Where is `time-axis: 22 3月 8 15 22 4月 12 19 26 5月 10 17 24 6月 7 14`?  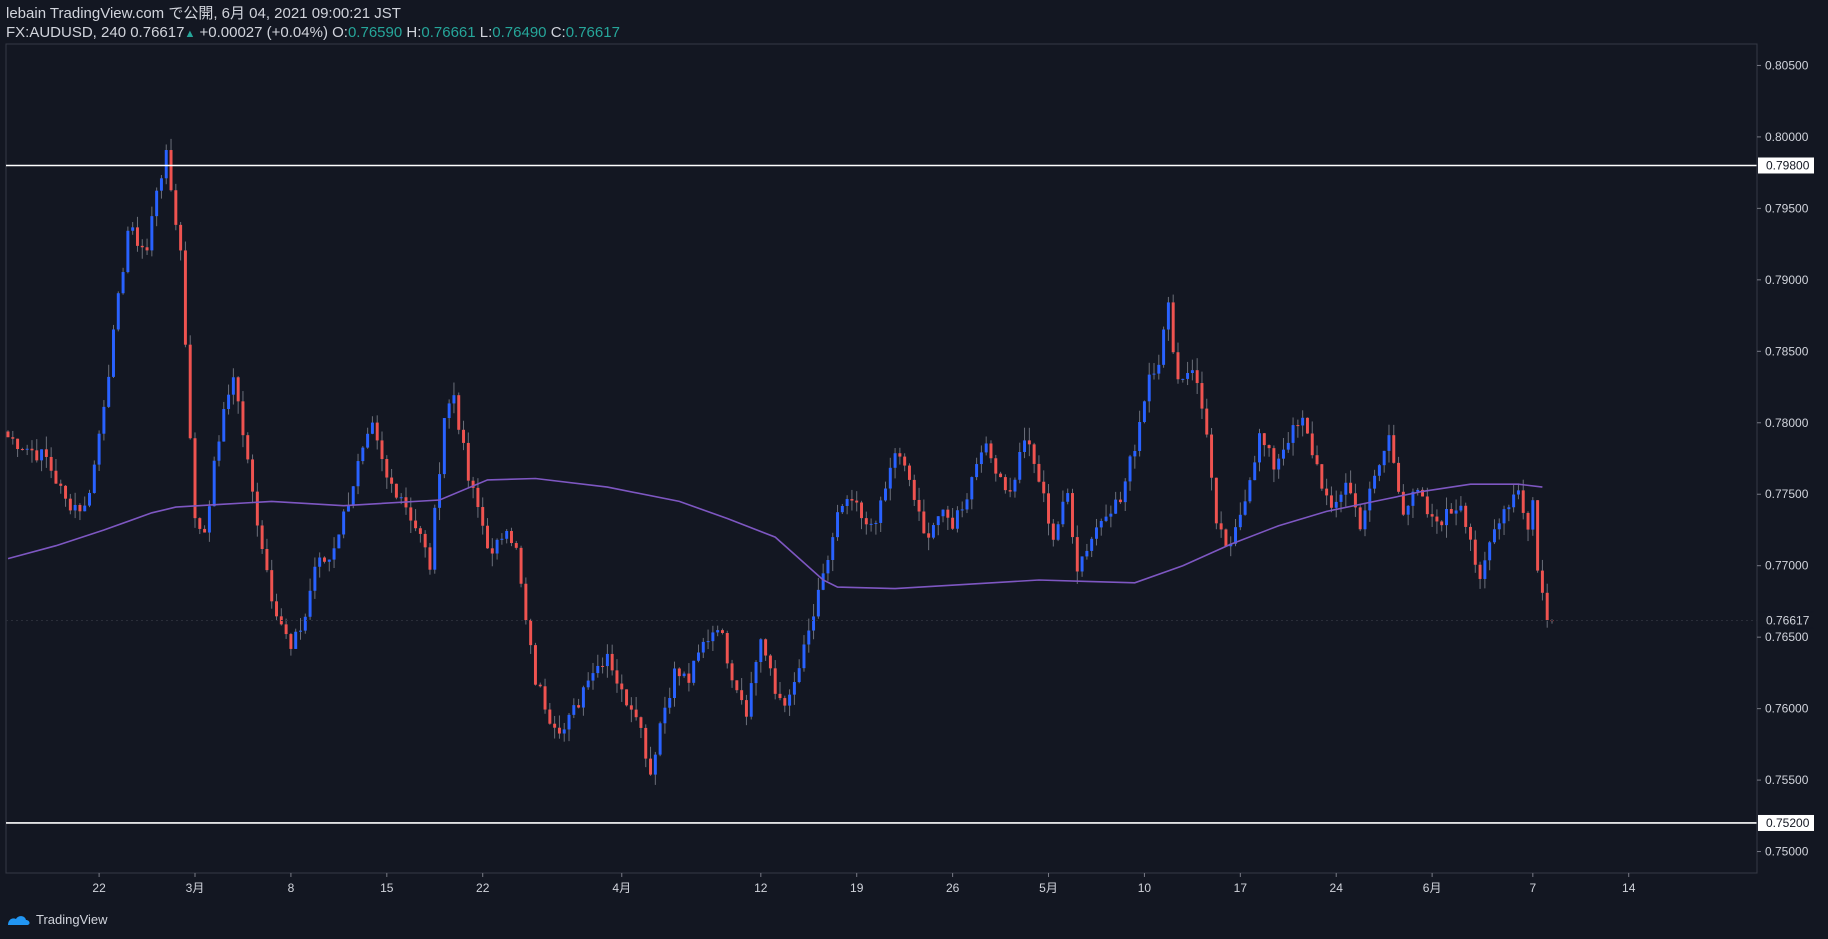 time-axis: 22 3月 8 15 22 4月 12 19 26 5月 10 17 24 6月 7 14 is located at coordinates (881, 883).